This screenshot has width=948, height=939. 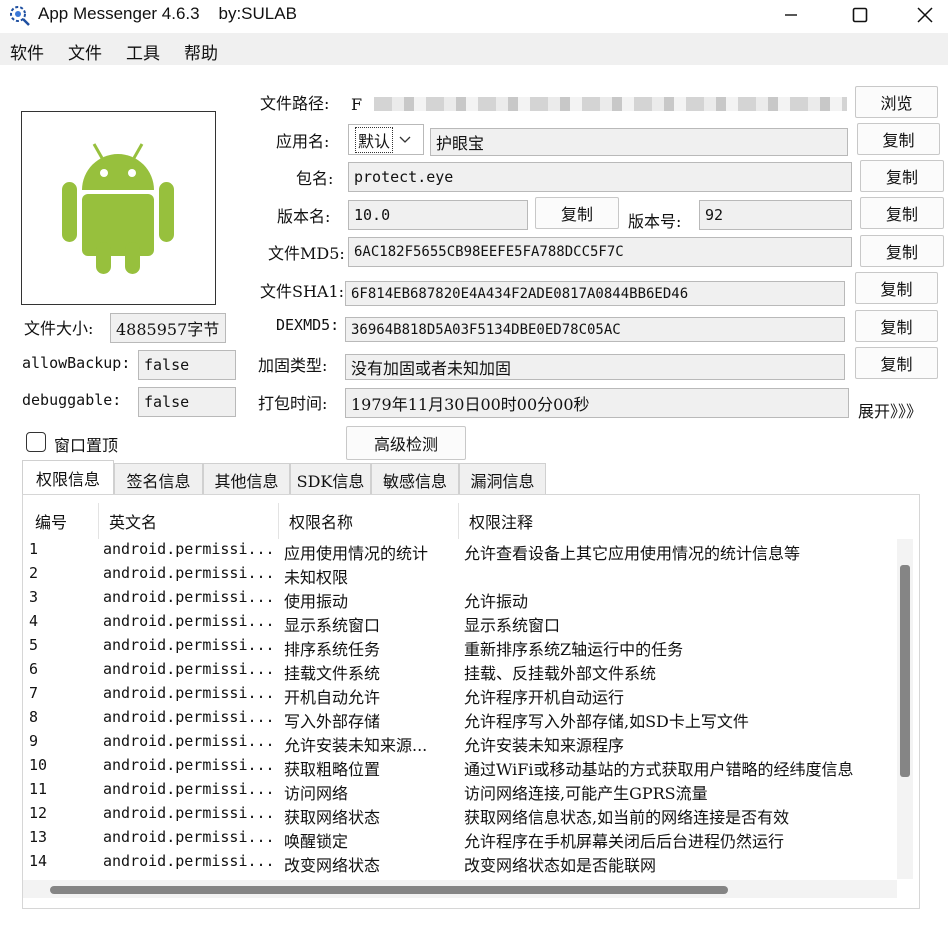 I want to click on package-field: protect.eye, so click(x=600, y=177).